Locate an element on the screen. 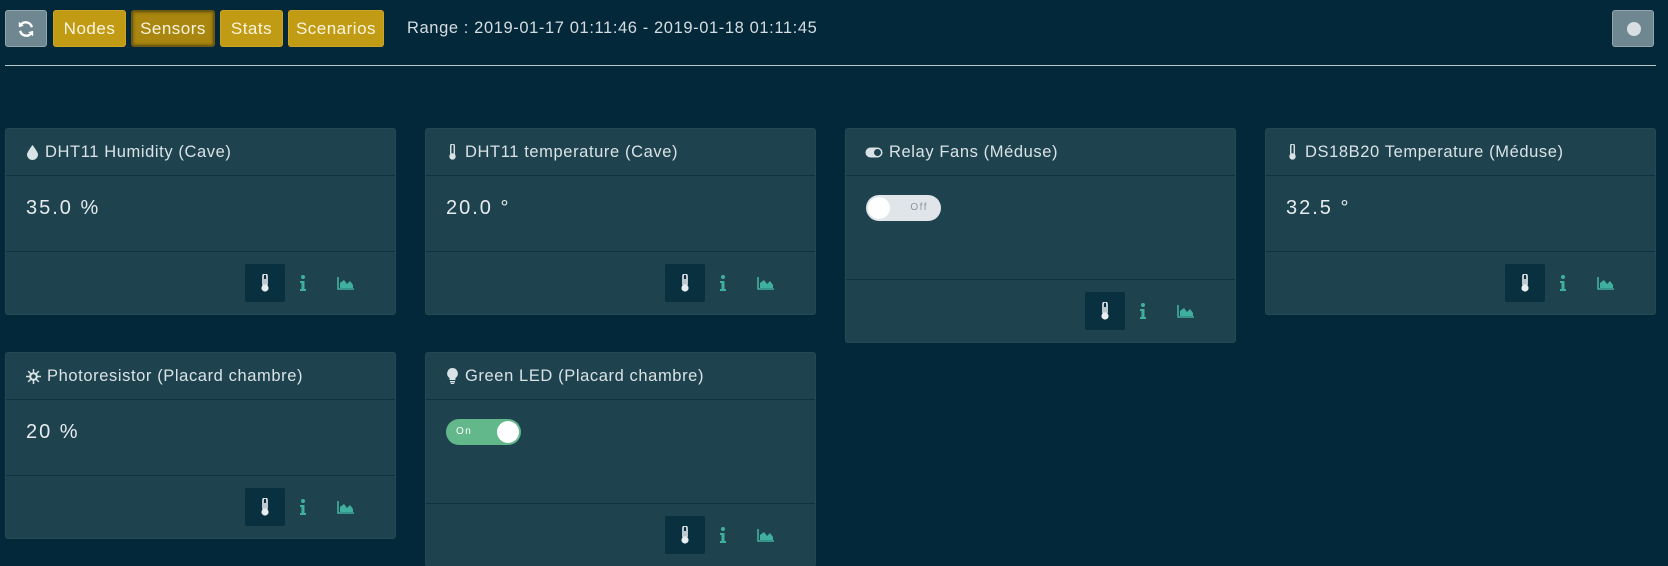  card-title: Green LED (Placard chambre) is located at coordinates (585, 375).